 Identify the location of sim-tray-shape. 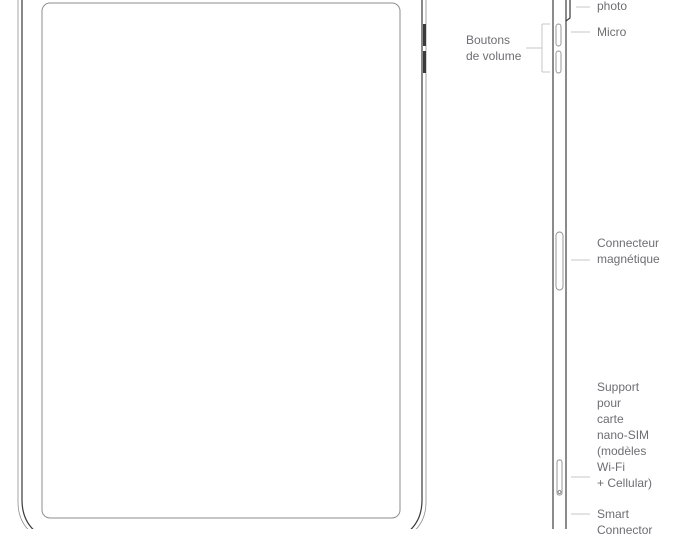
(559, 477).